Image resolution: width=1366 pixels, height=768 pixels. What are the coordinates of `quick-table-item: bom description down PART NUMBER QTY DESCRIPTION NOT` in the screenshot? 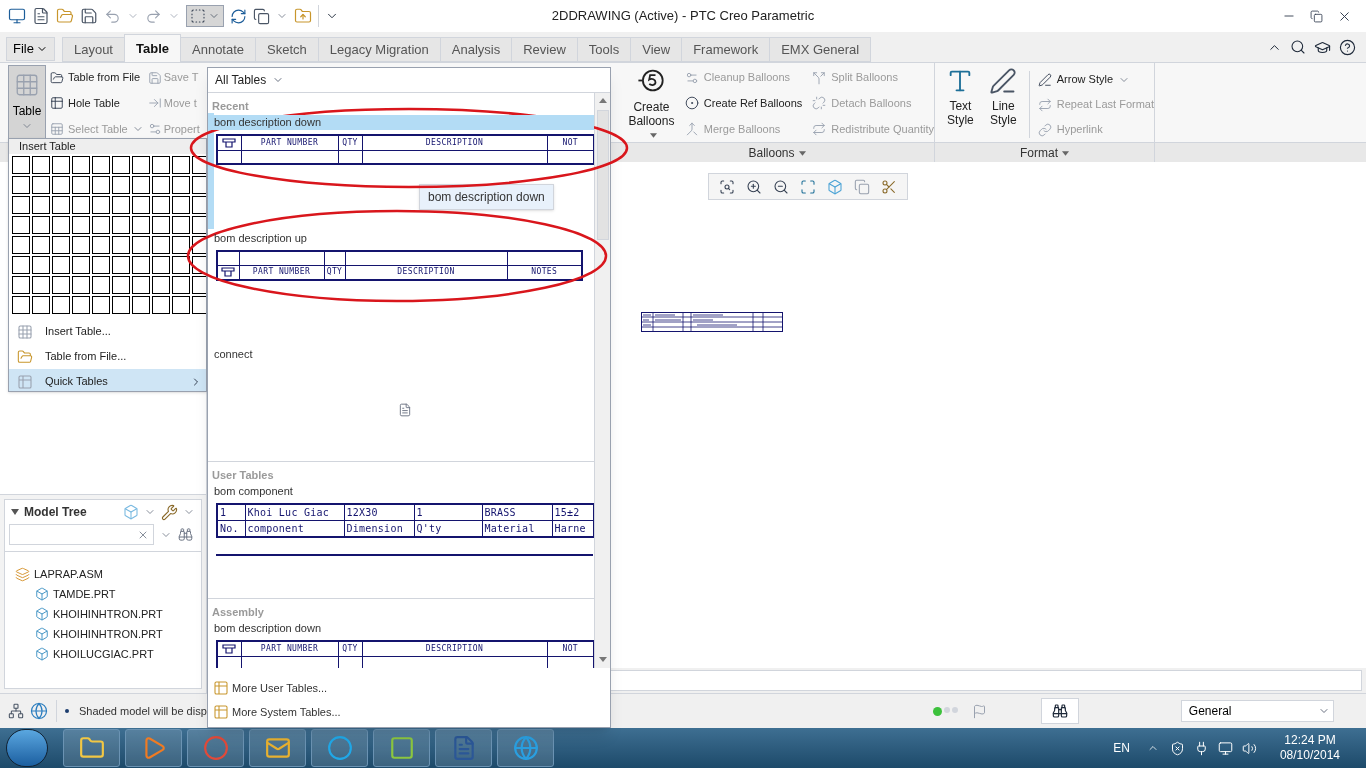 It's located at (401, 643).